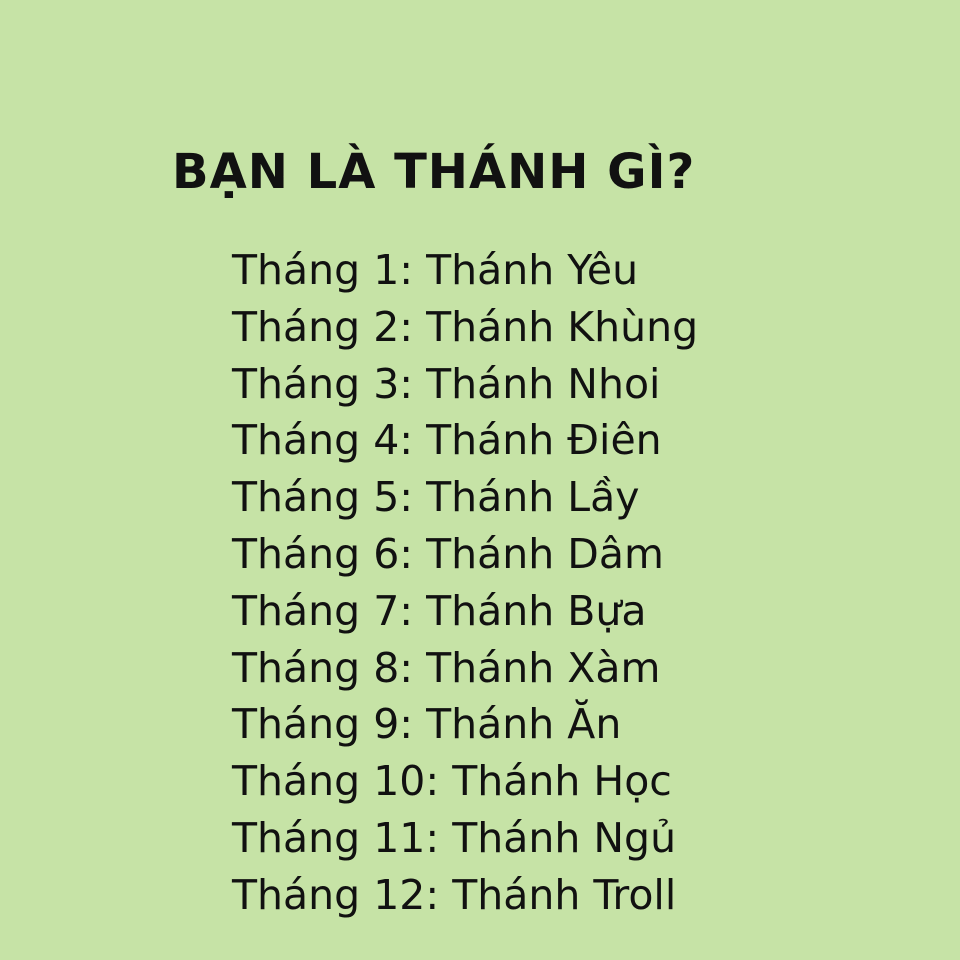  Describe the element at coordinates (435, 270) in the screenshot. I see `list-item: Tháng 1: Thánh Yêu` at that location.